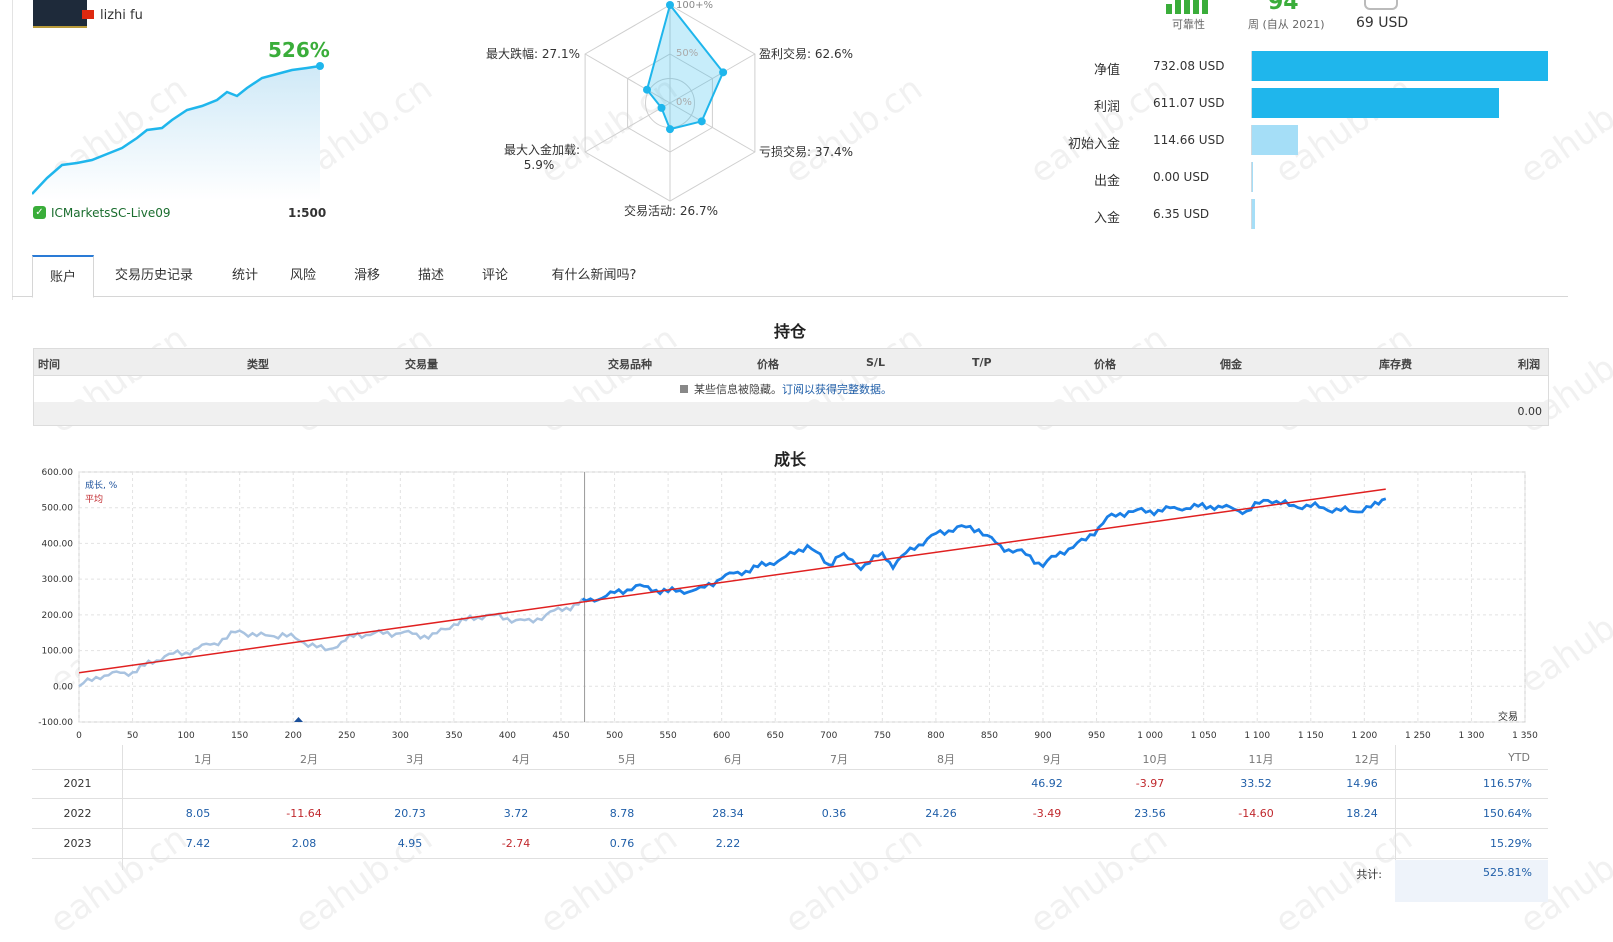 This screenshot has height=942, width=1613. What do you see at coordinates (1231, 364) in the screenshot?
I see `positions-column-header: 佣金` at bounding box center [1231, 364].